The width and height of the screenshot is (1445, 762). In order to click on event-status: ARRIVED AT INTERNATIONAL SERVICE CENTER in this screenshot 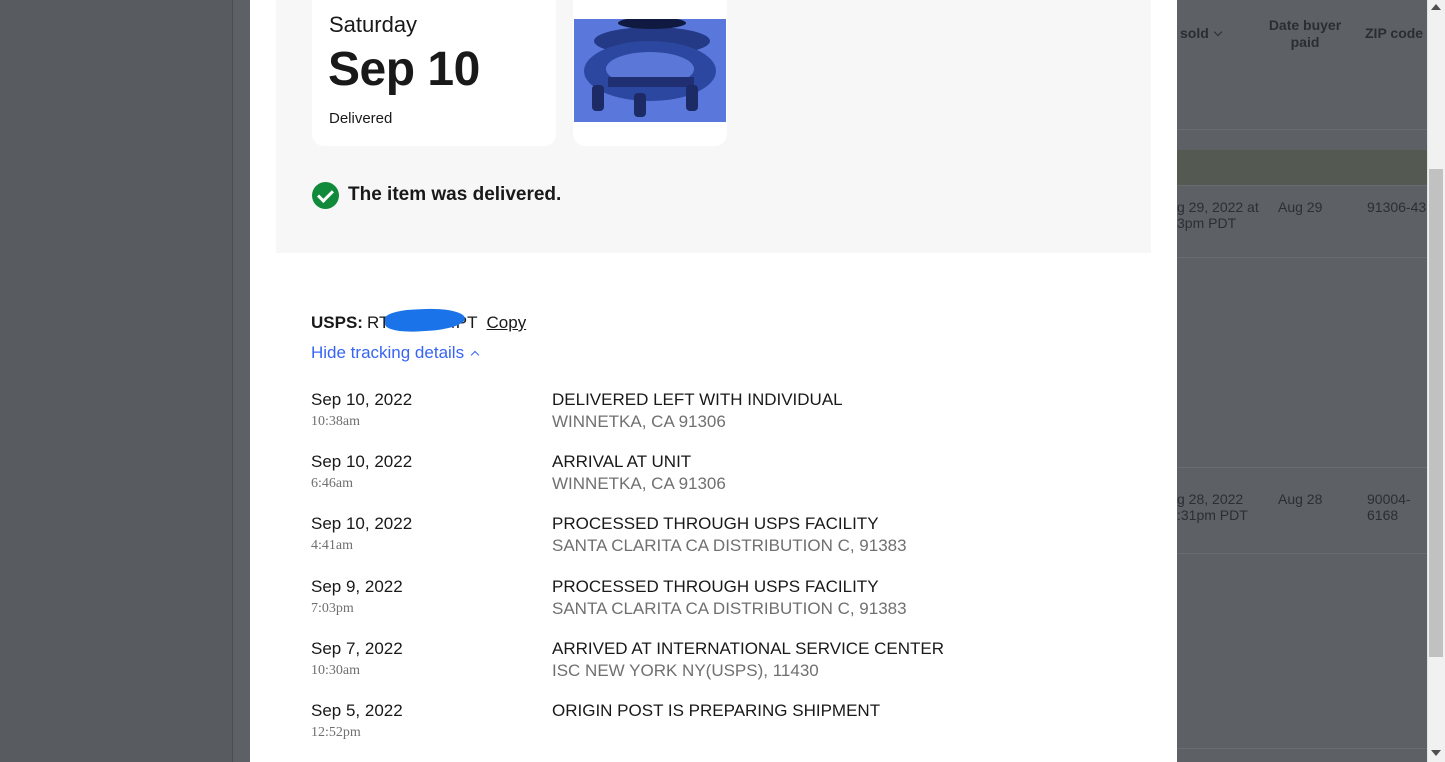, I will do `click(748, 648)`.